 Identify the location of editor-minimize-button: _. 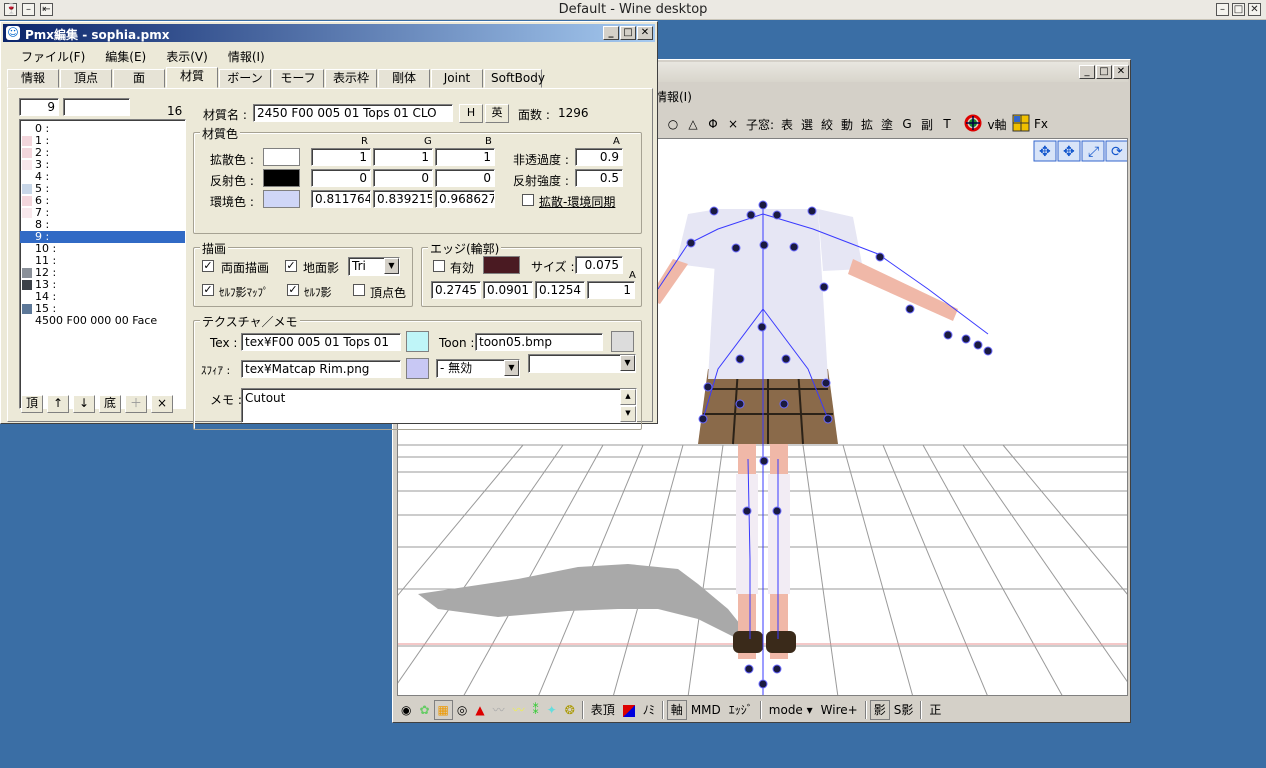
(611, 33).